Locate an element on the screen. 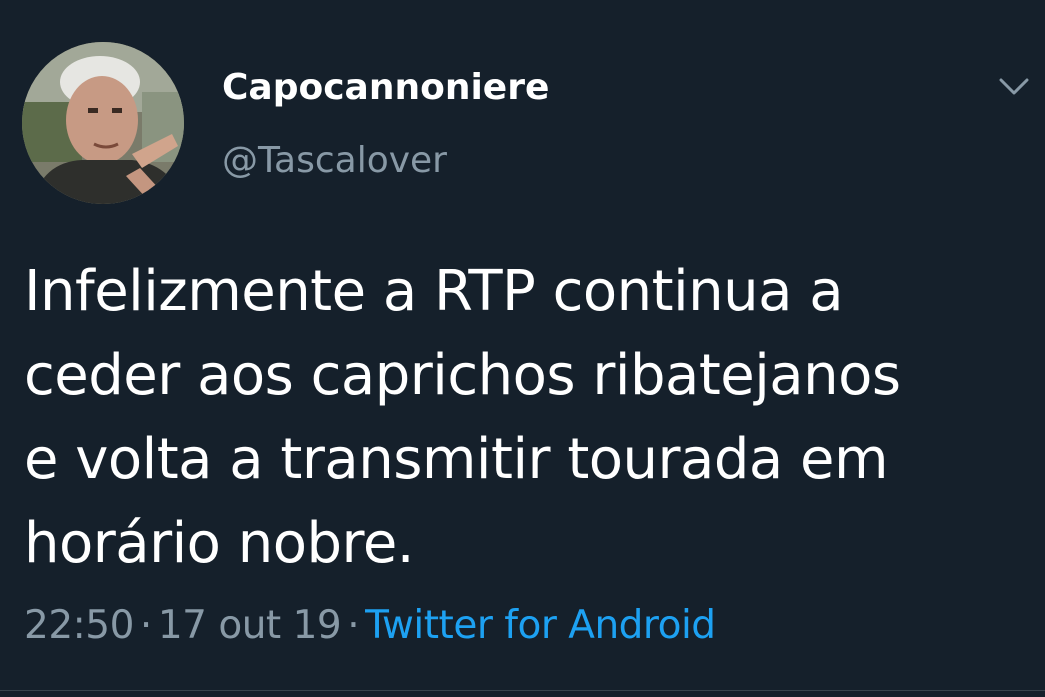 The height and width of the screenshot is (697, 1045). tweet-source-link: Twitter for Android is located at coordinates (540, 625).